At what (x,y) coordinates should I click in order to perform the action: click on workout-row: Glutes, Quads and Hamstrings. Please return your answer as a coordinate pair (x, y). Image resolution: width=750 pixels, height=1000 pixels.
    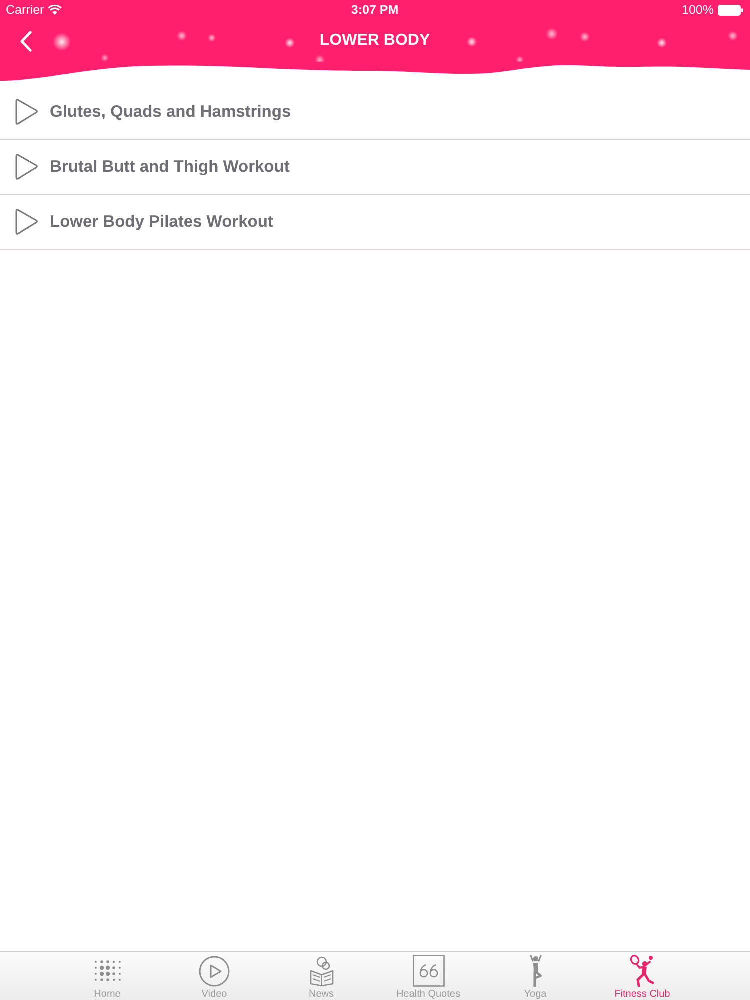
    Looking at the image, I should click on (375, 112).